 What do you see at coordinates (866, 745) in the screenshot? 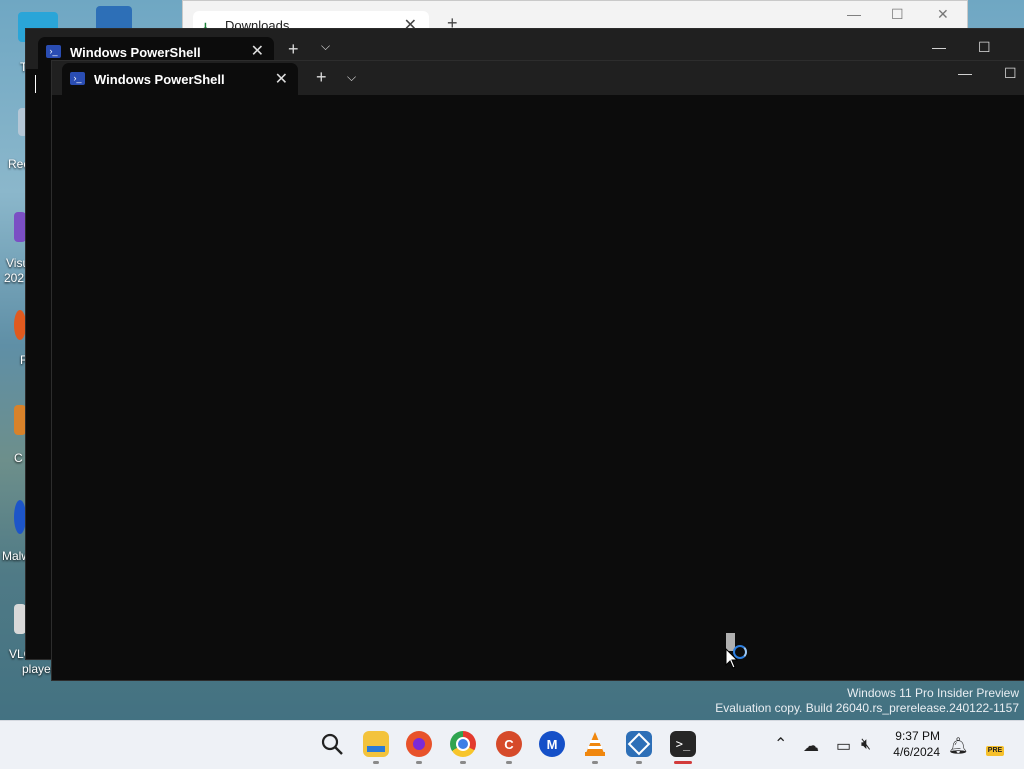
I see `volume-muted-icon: 🔇︎` at bounding box center [866, 745].